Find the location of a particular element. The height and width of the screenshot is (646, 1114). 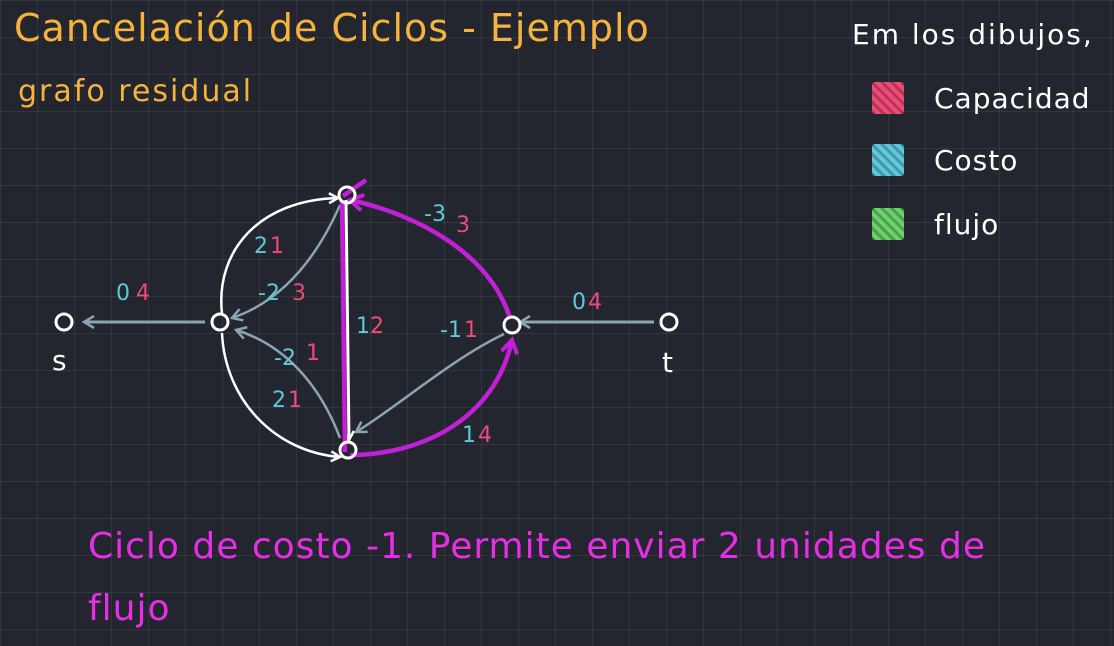

left-bottom-capacity: 1 is located at coordinates (295, 400).